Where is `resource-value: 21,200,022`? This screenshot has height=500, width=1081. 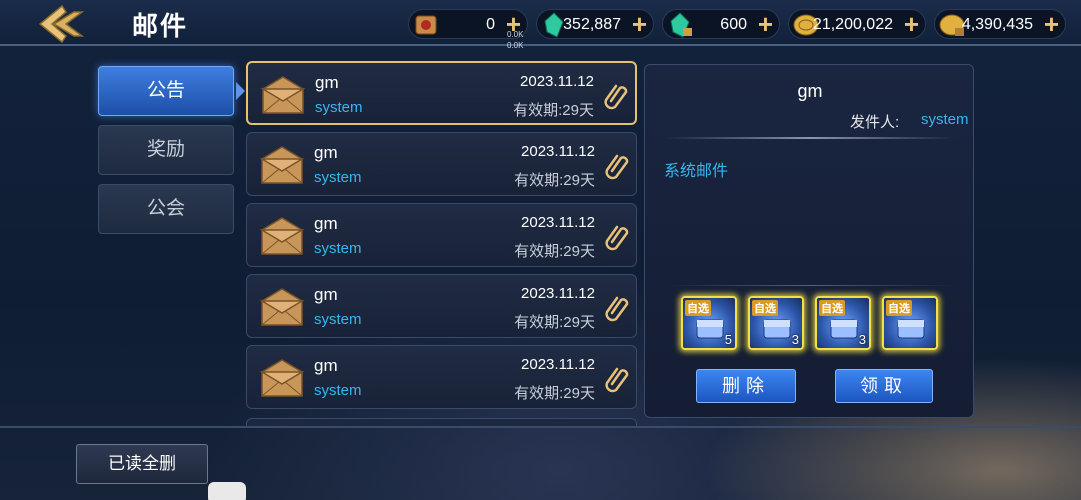 resource-value: 21,200,022 is located at coordinates (852, 24).